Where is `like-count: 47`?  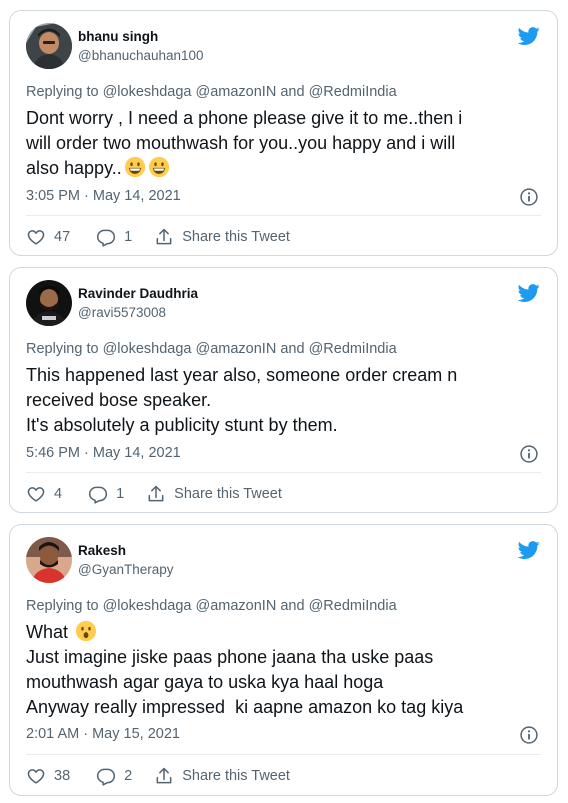 like-count: 47 is located at coordinates (62, 237).